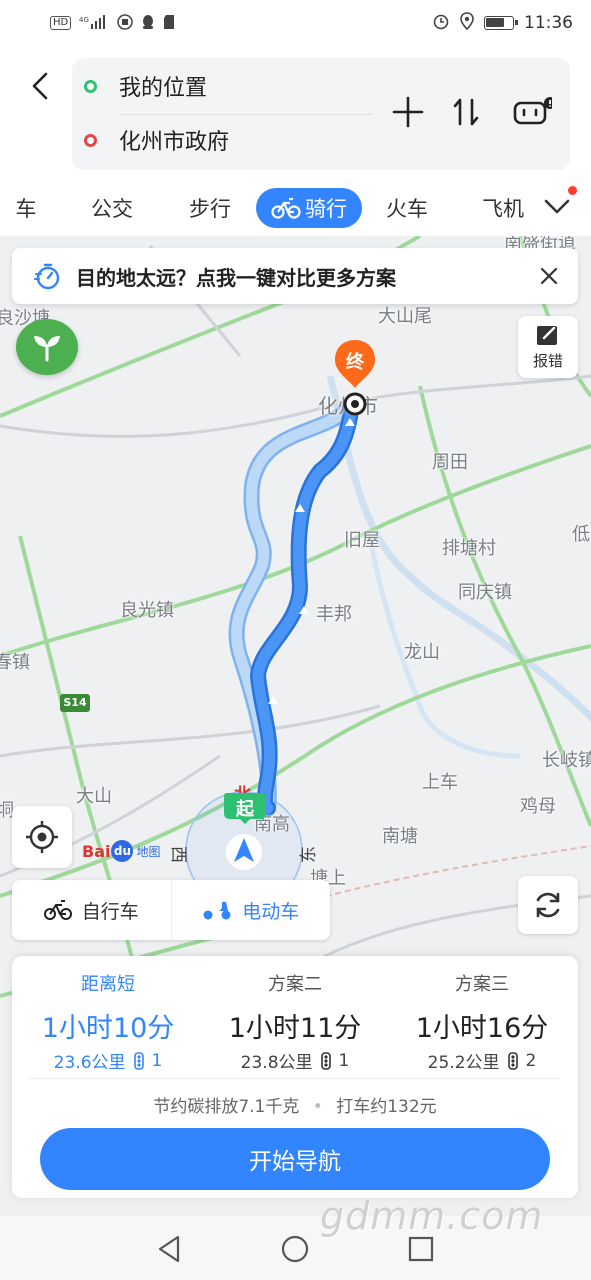 This screenshot has height=1280, width=591. Describe the element at coordinates (210, 208) in the screenshot. I see `tab-walk: 步行` at that location.